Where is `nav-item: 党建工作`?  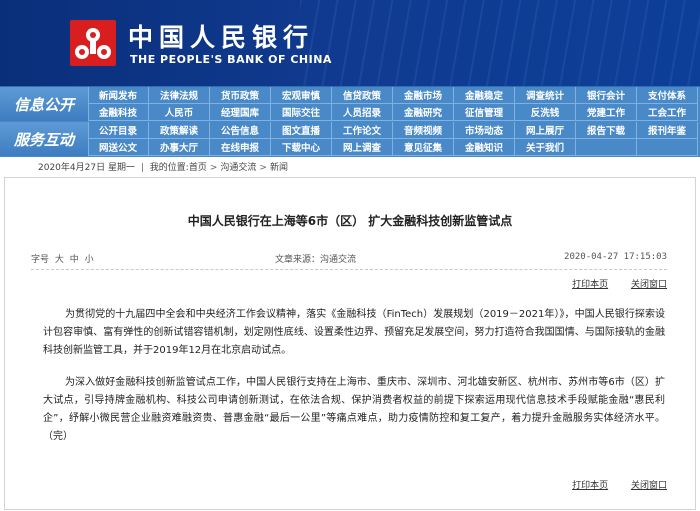 nav-item: 党建工作 is located at coordinates (606, 112).